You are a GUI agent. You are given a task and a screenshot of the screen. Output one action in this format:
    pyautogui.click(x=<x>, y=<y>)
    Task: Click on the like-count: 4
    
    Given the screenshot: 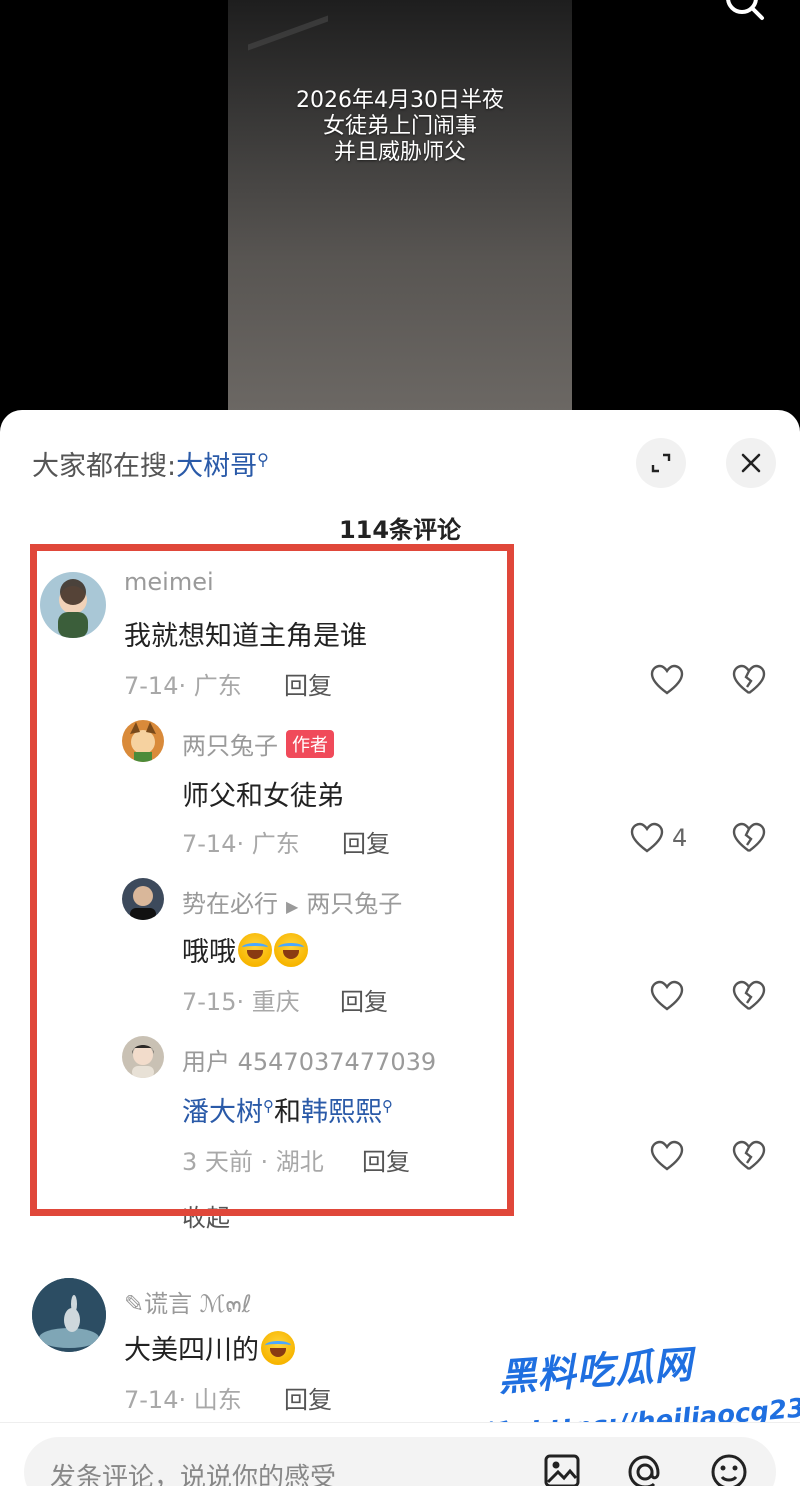 What is the action you would take?
    pyautogui.click(x=680, y=838)
    